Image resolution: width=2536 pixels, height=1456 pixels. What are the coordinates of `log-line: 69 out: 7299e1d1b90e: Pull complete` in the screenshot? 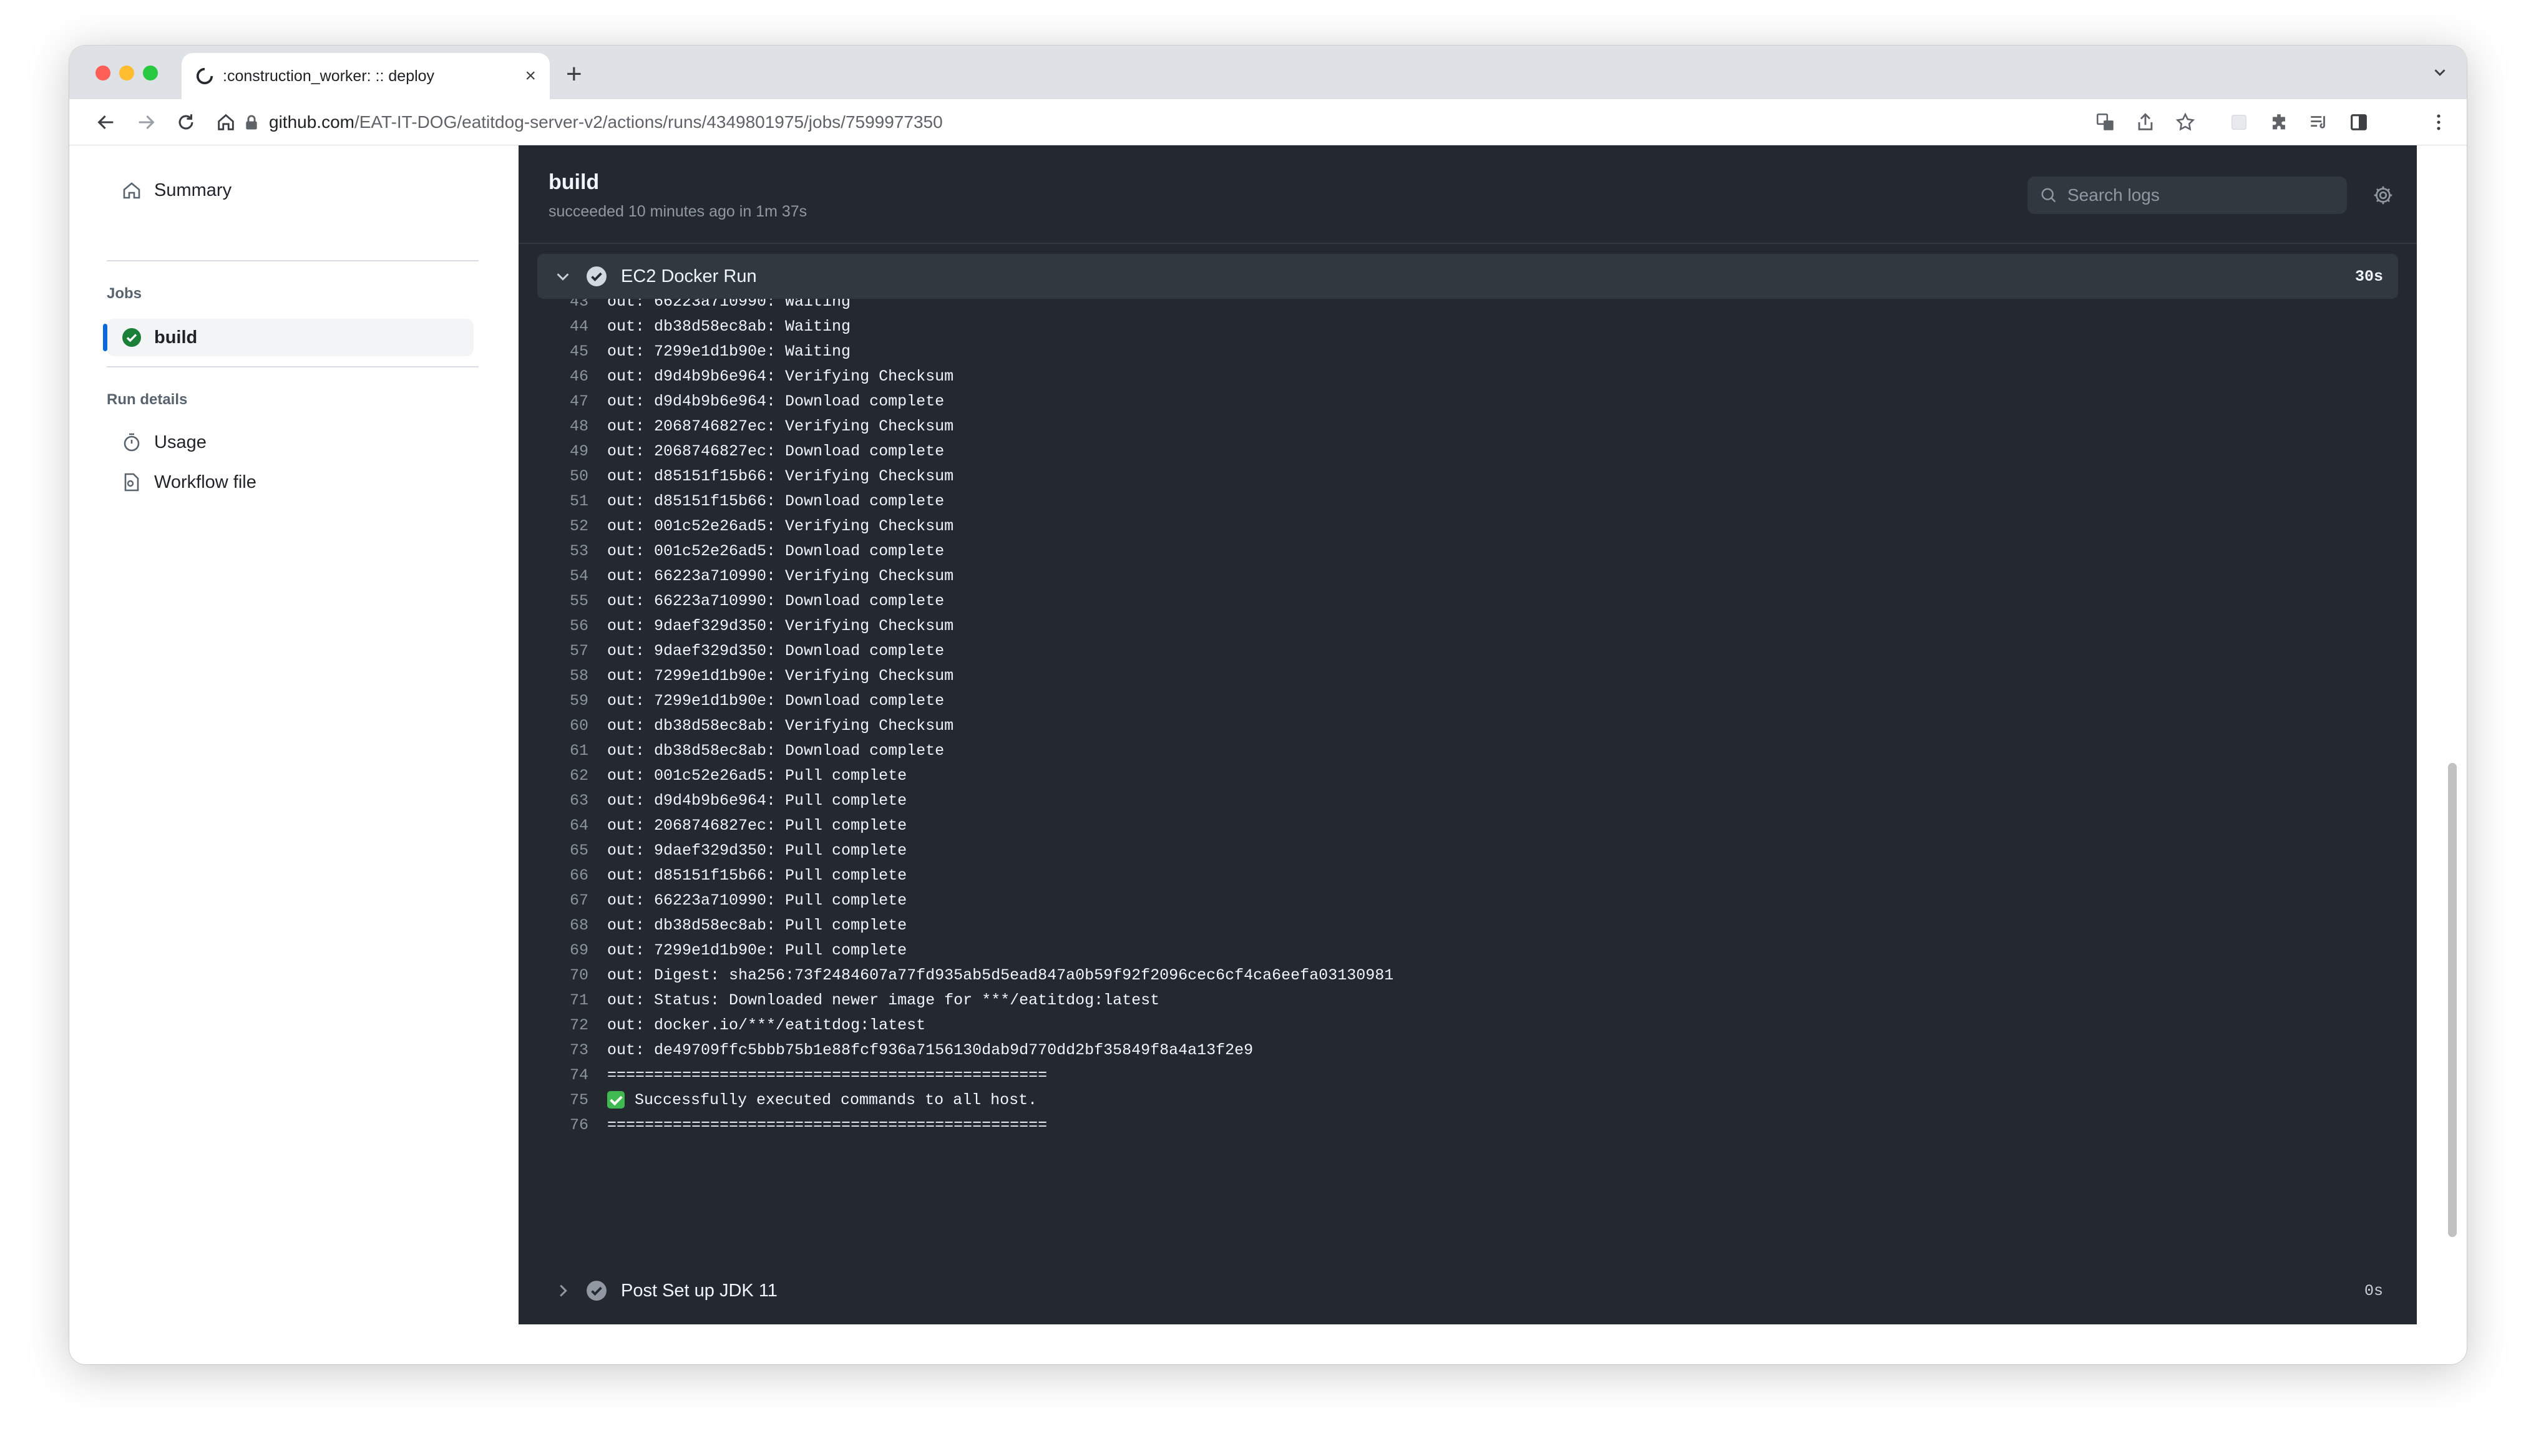 It's located at (1468, 950).